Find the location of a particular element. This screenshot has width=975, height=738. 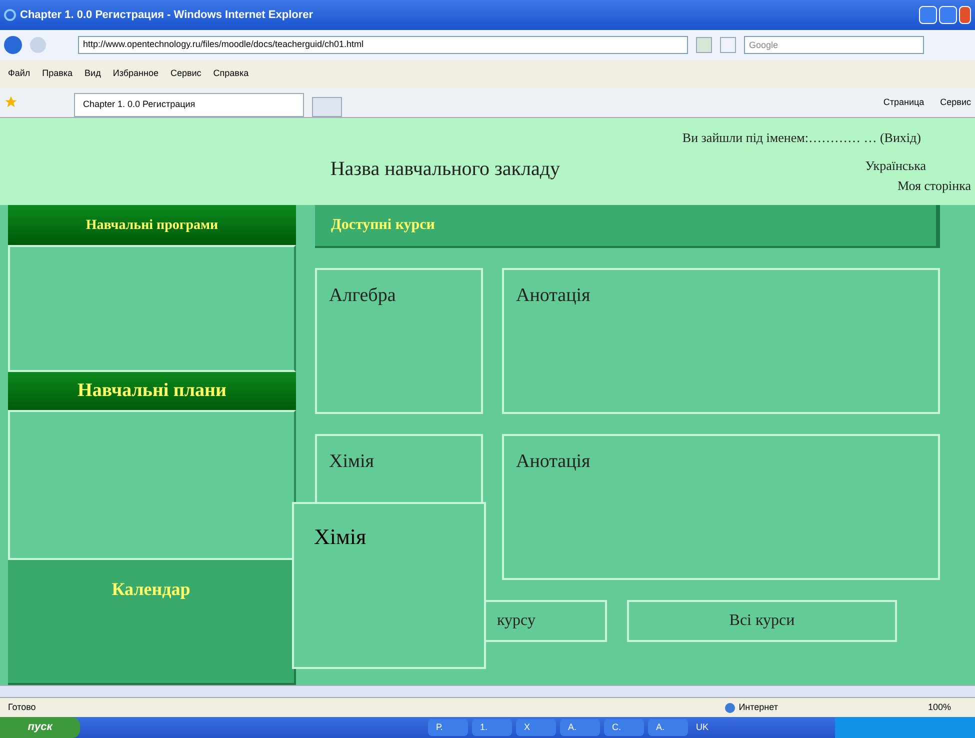

taskbar-item: Х is located at coordinates (536, 727).